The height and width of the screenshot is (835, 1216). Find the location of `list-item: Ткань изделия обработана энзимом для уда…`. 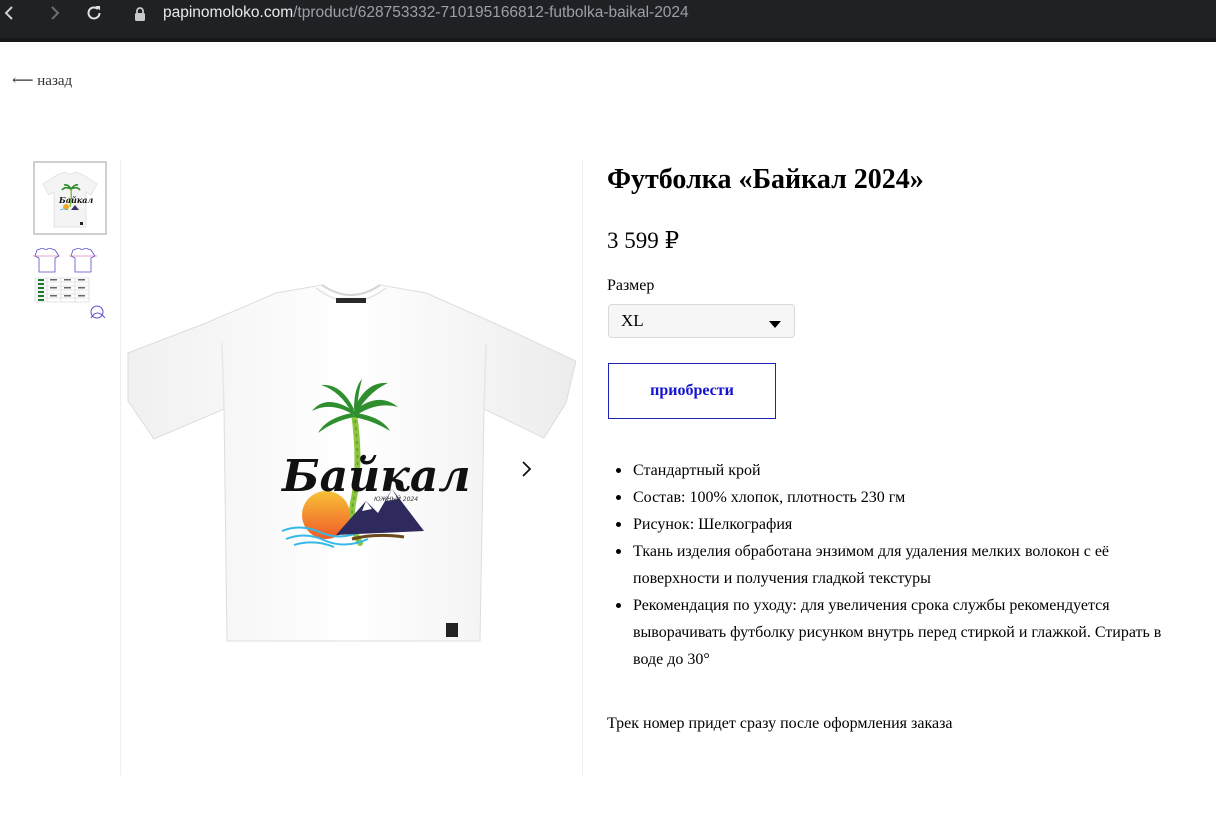

list-item: Ткань изделия обработана энзимом для уда… is located at coordinates (904, 565).